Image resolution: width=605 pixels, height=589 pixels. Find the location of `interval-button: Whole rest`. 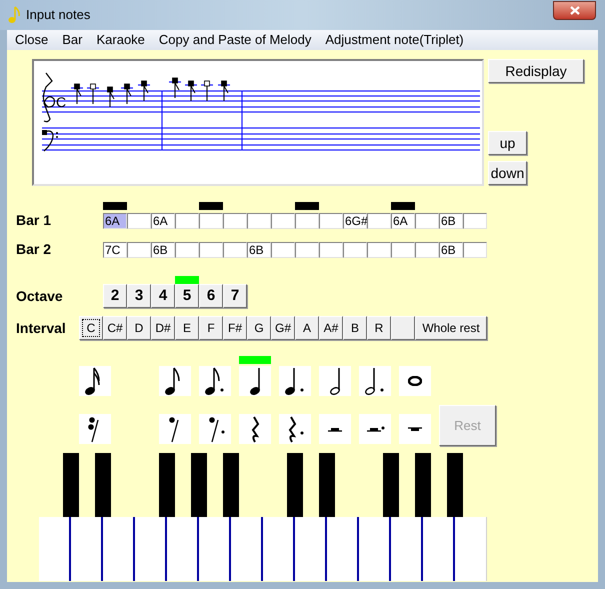

interval-button: Whole rest is located at coordinates (451, 328).